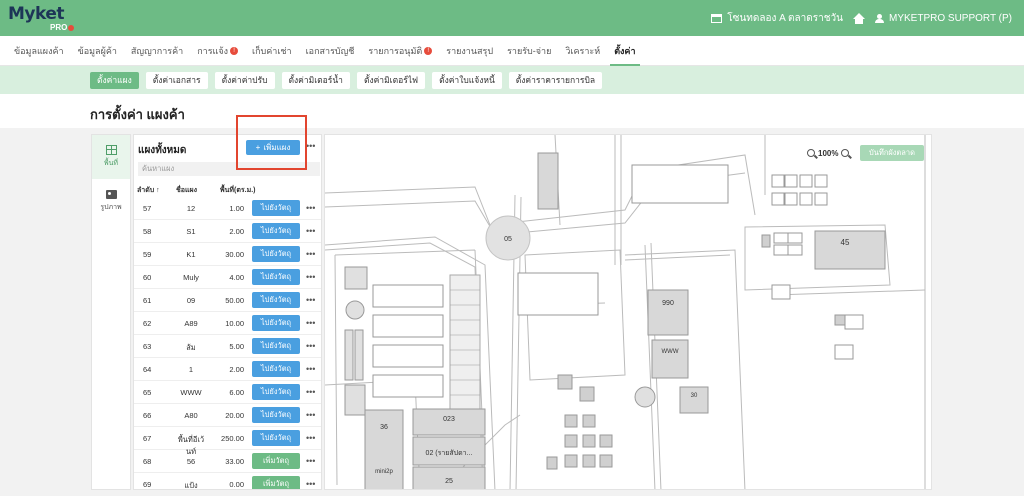 This screenshot has height=496, width=1024. I want to click on row-area: 4.00, so click(236, 277).